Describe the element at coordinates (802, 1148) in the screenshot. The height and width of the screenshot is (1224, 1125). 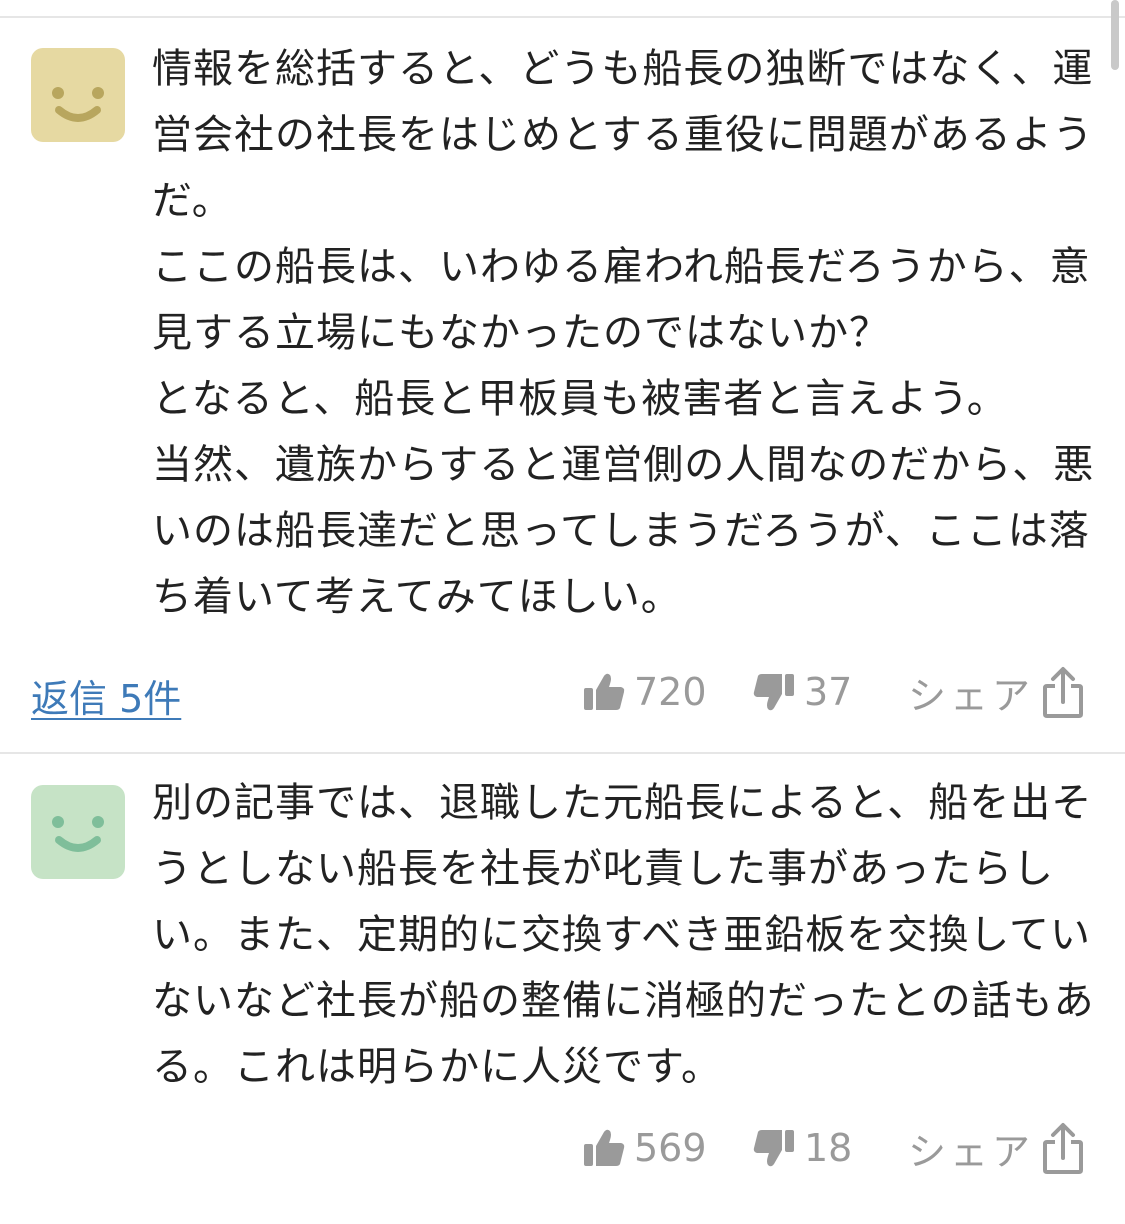
I see `dislike-button: 18` at that location.